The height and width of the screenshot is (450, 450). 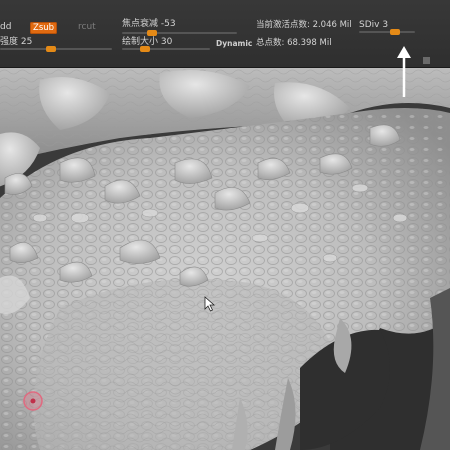 What do you see at coordinates (387, 32) in the screenshot?
I see `sdiv-slider` at bounding box center [387, 32].